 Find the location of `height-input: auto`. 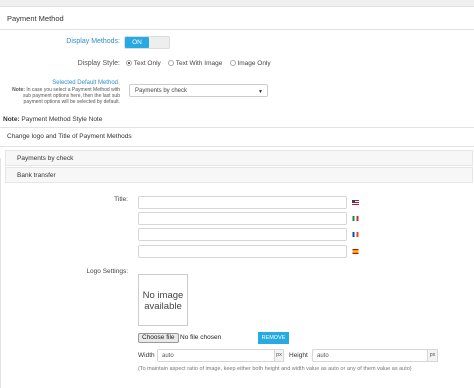

height-input: auto is located at coordinates (370, 355).